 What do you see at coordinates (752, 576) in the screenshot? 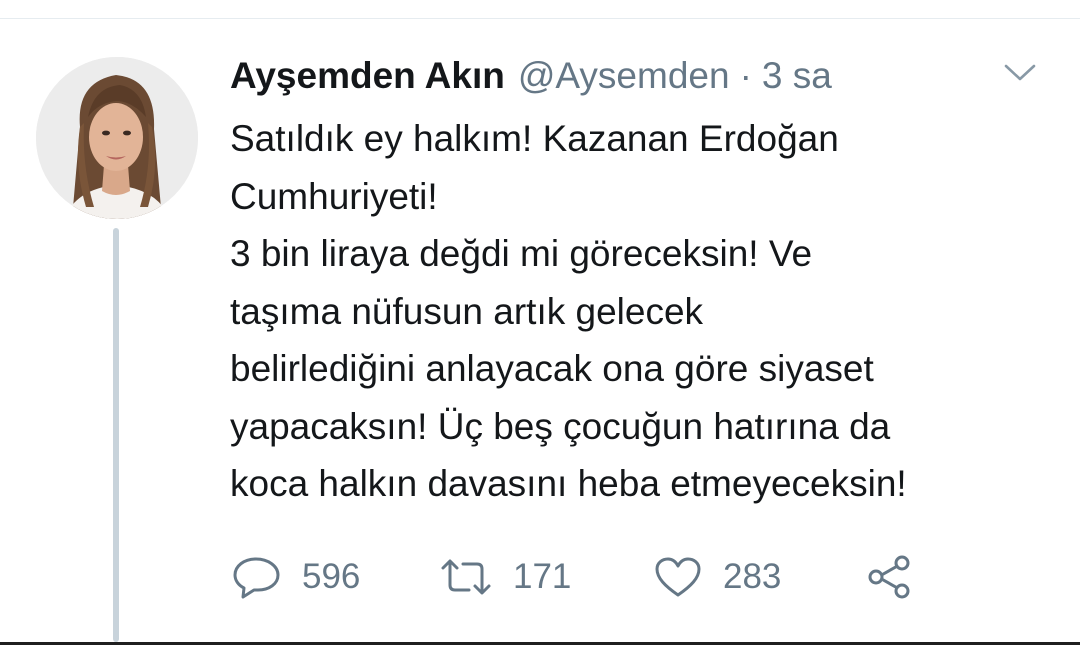
I see `like-count: 283` at bounding box center [752, 576].